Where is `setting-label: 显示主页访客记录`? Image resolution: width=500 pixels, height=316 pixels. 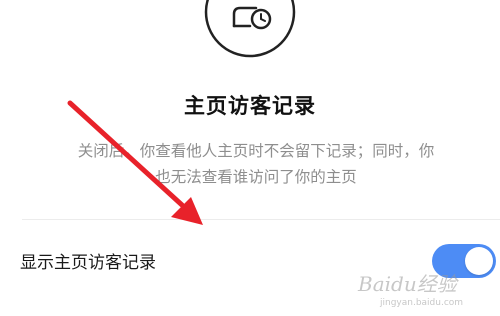 setting-label: 显示主页访客记录 is located at coordinates (88, 263).